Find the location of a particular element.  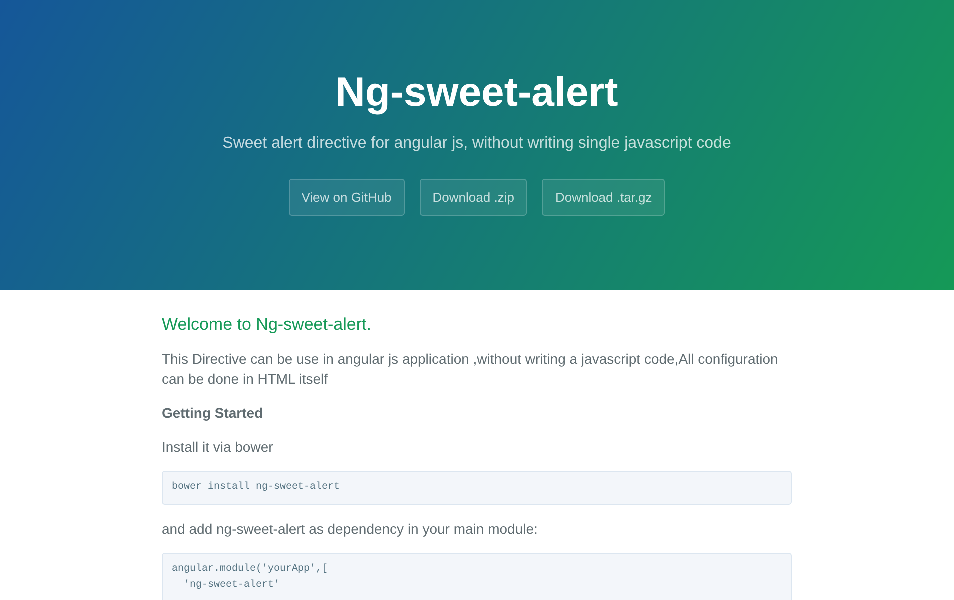

paragraph: Install it via bower is located at coordinates (218, 447).